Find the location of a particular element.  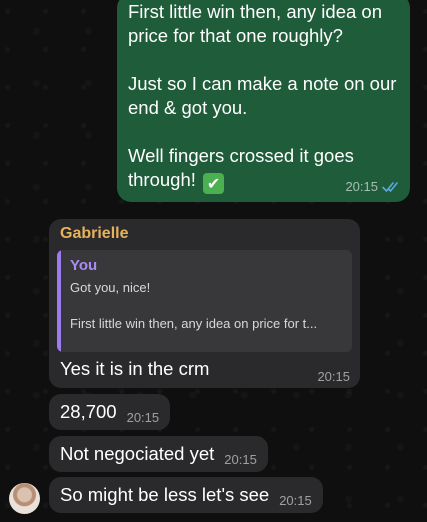

message-text: Not negociated yet is located at coordinates (137, 453).